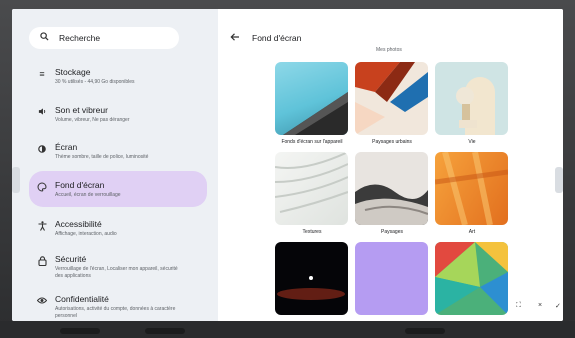 The width and height of the screenshot is (575, 338). Describe the element at coordinates (78, 224) in the screenshot. I see `sidebar-item-title: Accessibilité` at that location.